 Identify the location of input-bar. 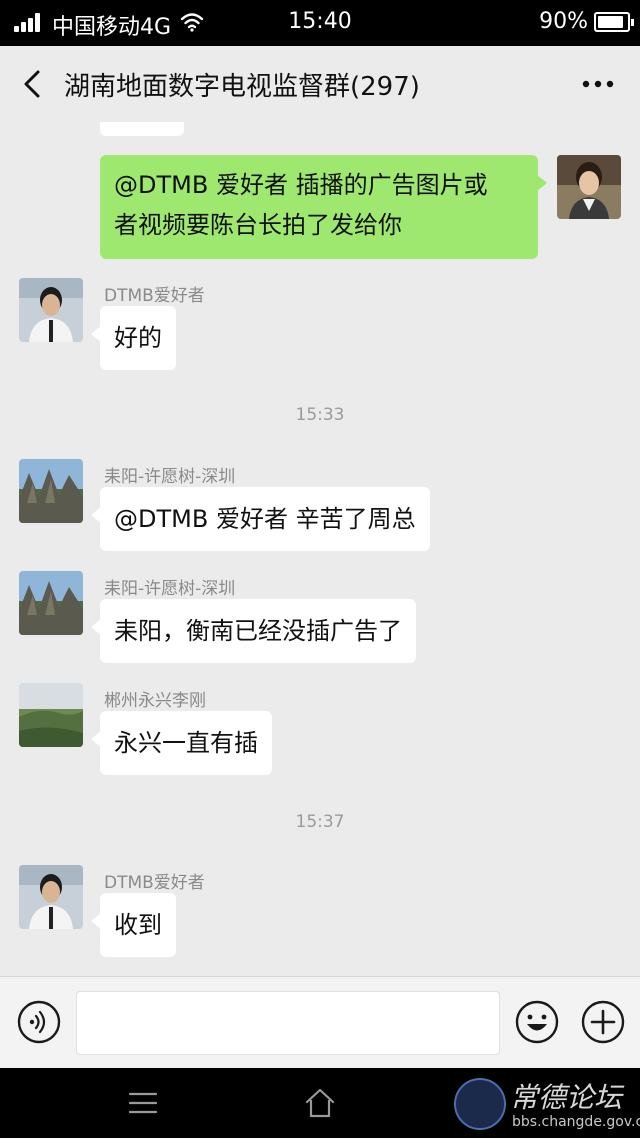
(320, 1022).